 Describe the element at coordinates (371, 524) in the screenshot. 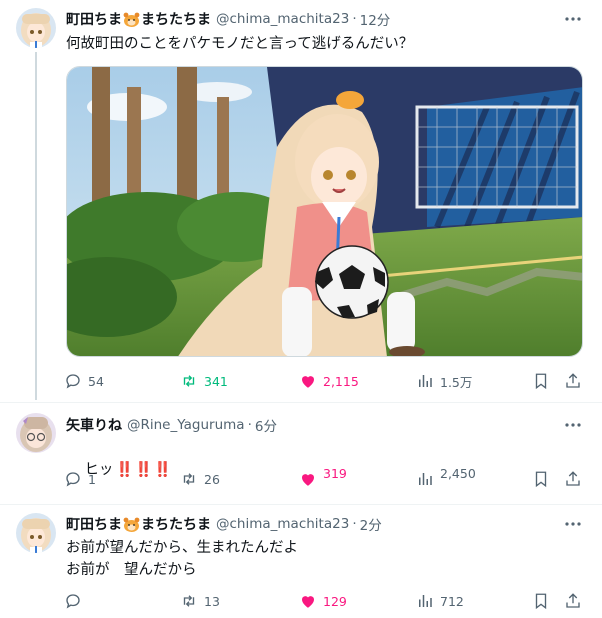

I see `timestamp: 2分` at that location.